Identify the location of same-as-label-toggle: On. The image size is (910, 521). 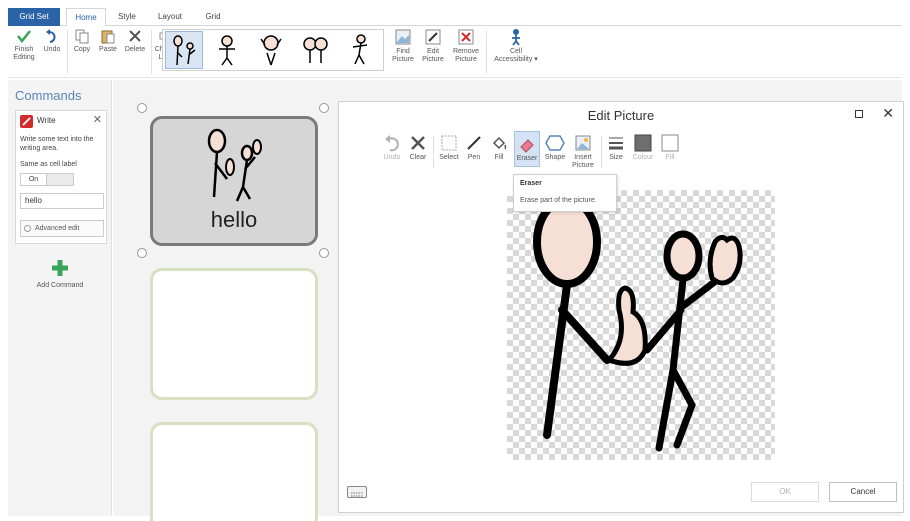
(47, 179).